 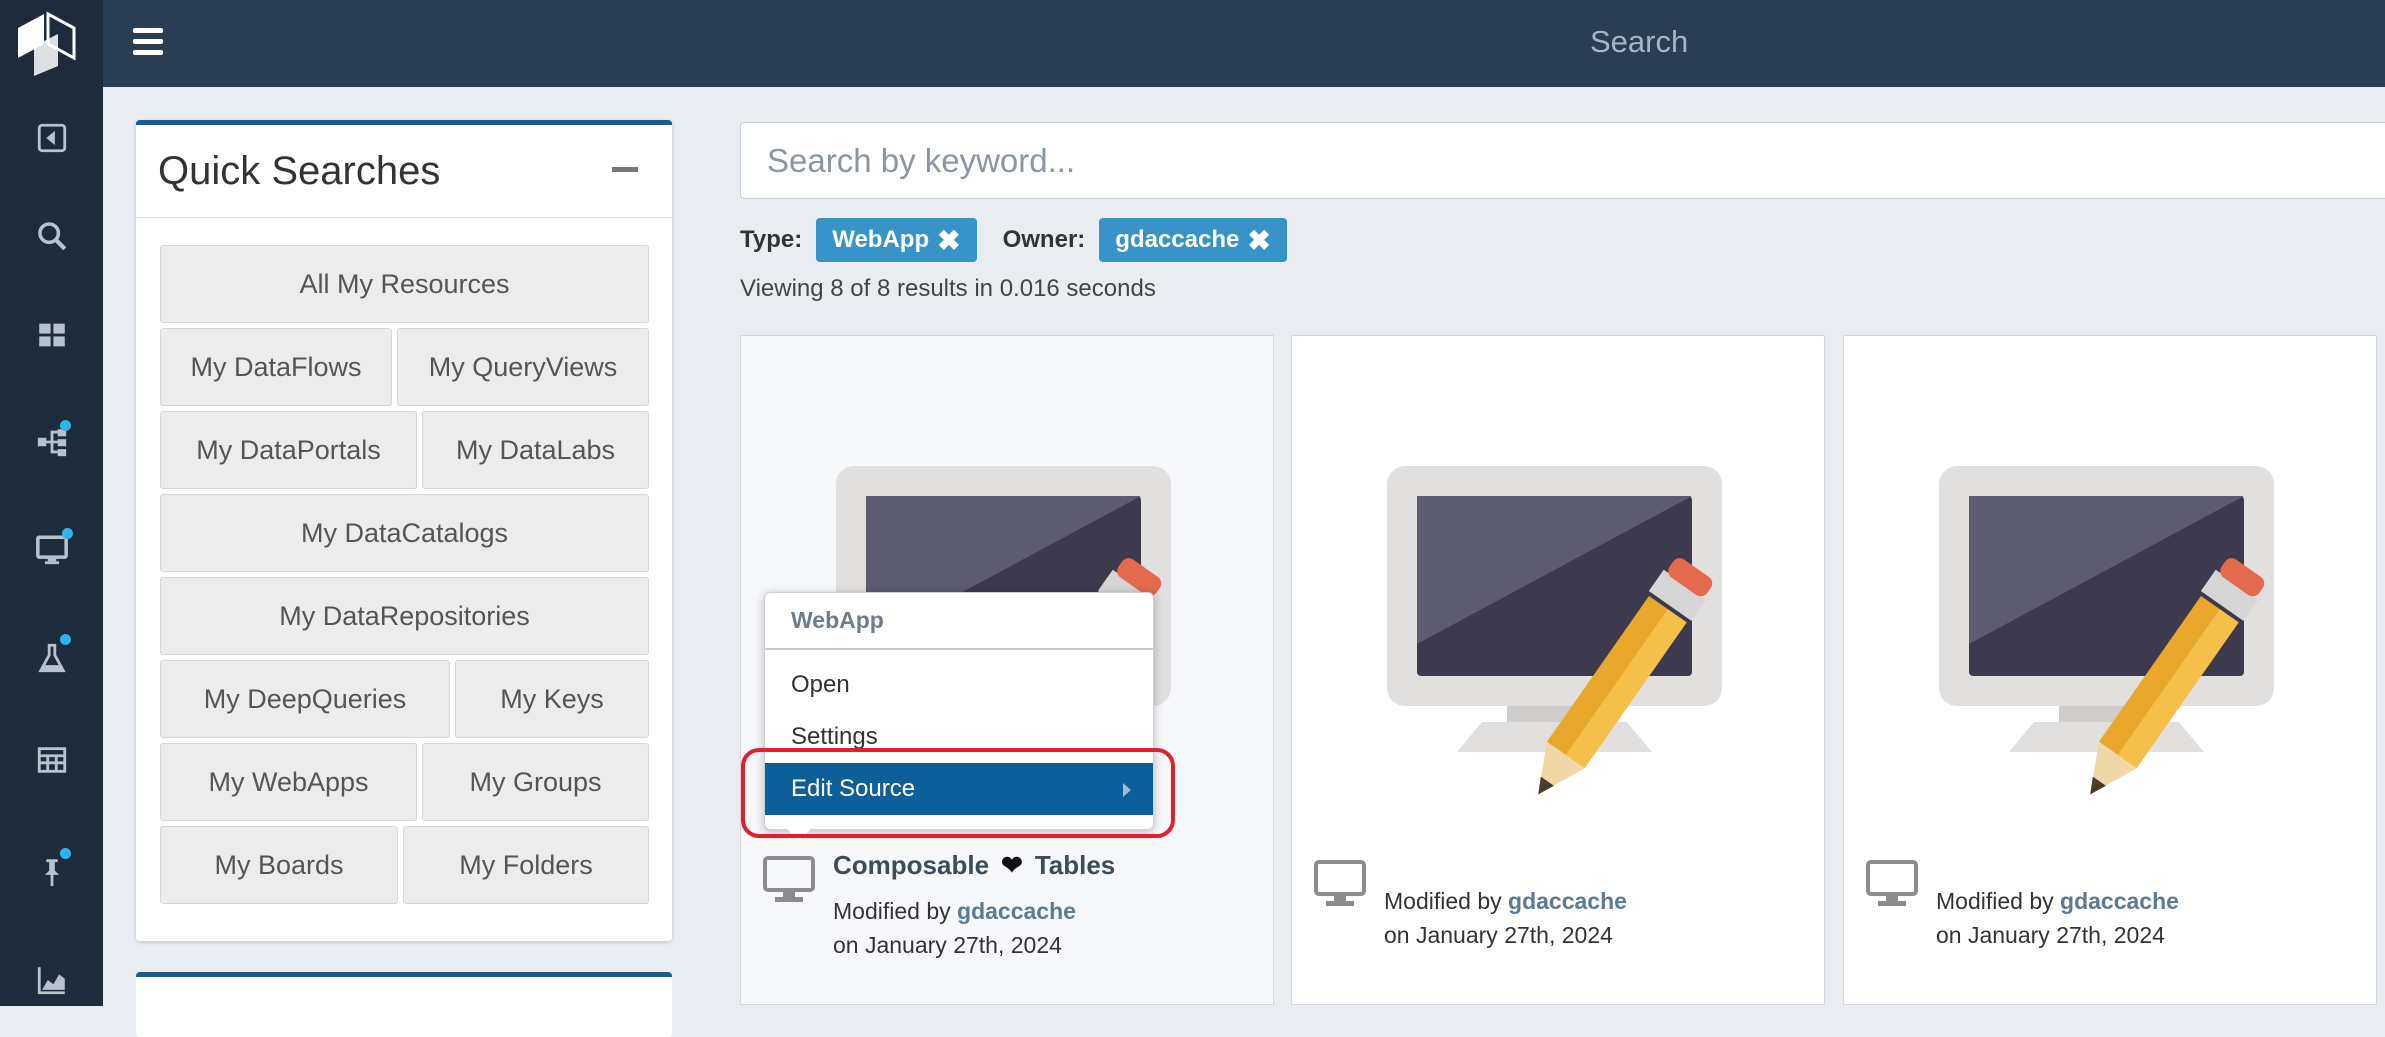 I want to click on card-title-part: Tables, so click(x=1075, y=865).